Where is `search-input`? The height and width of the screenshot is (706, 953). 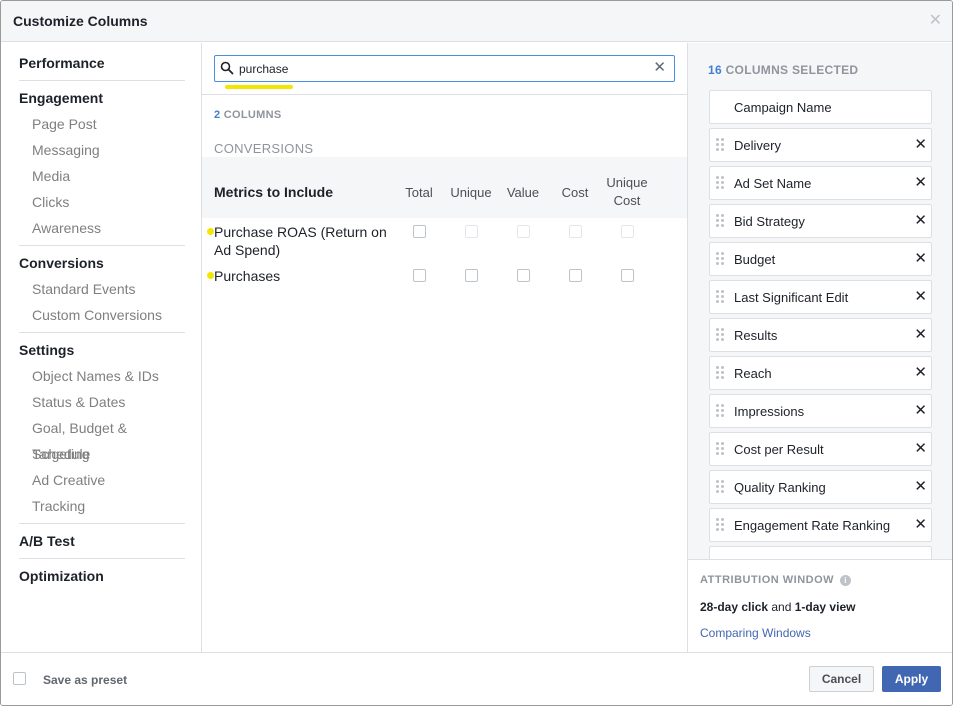 search-input is located at coordinates (441, 68).